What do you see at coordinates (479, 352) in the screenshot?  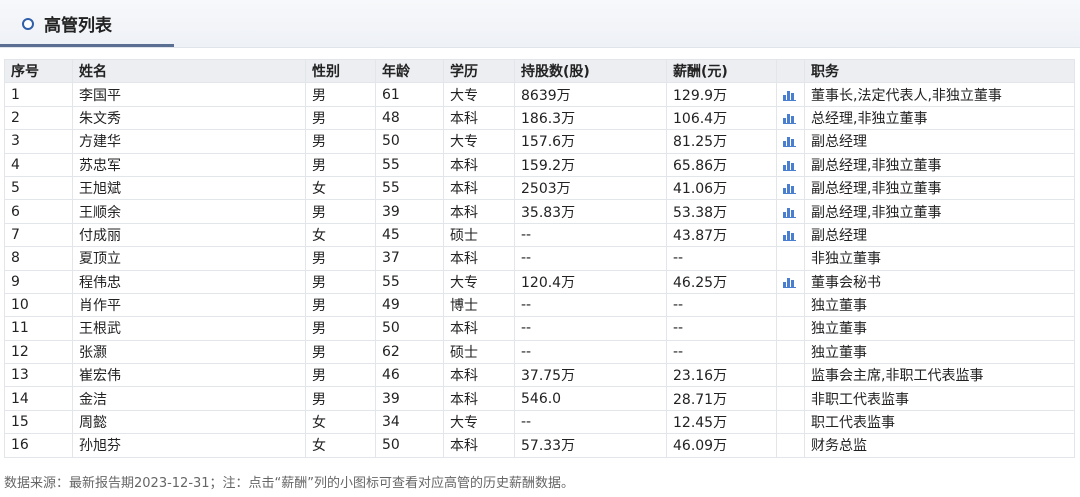 I see `cell-education: 硕士` at bounding box center [479, 352].